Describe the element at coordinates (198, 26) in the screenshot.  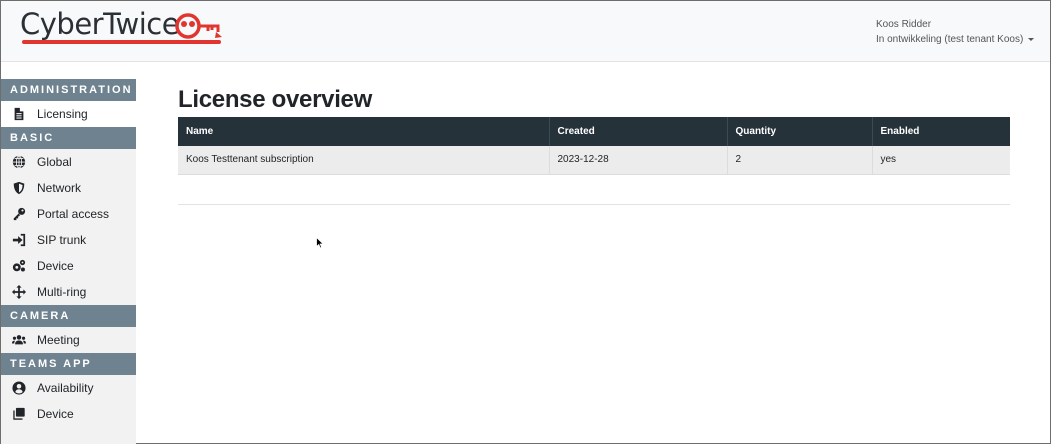
I see `logo-mark-icon` at that location.